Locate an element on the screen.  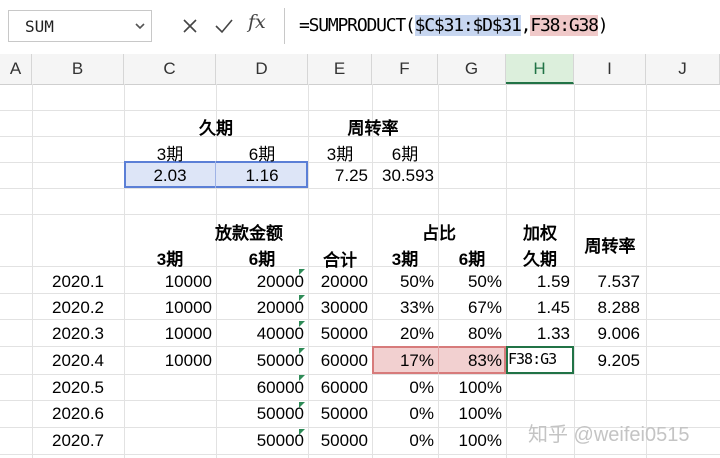
row-period: 2020.2 is located at coordinates (78, 307).